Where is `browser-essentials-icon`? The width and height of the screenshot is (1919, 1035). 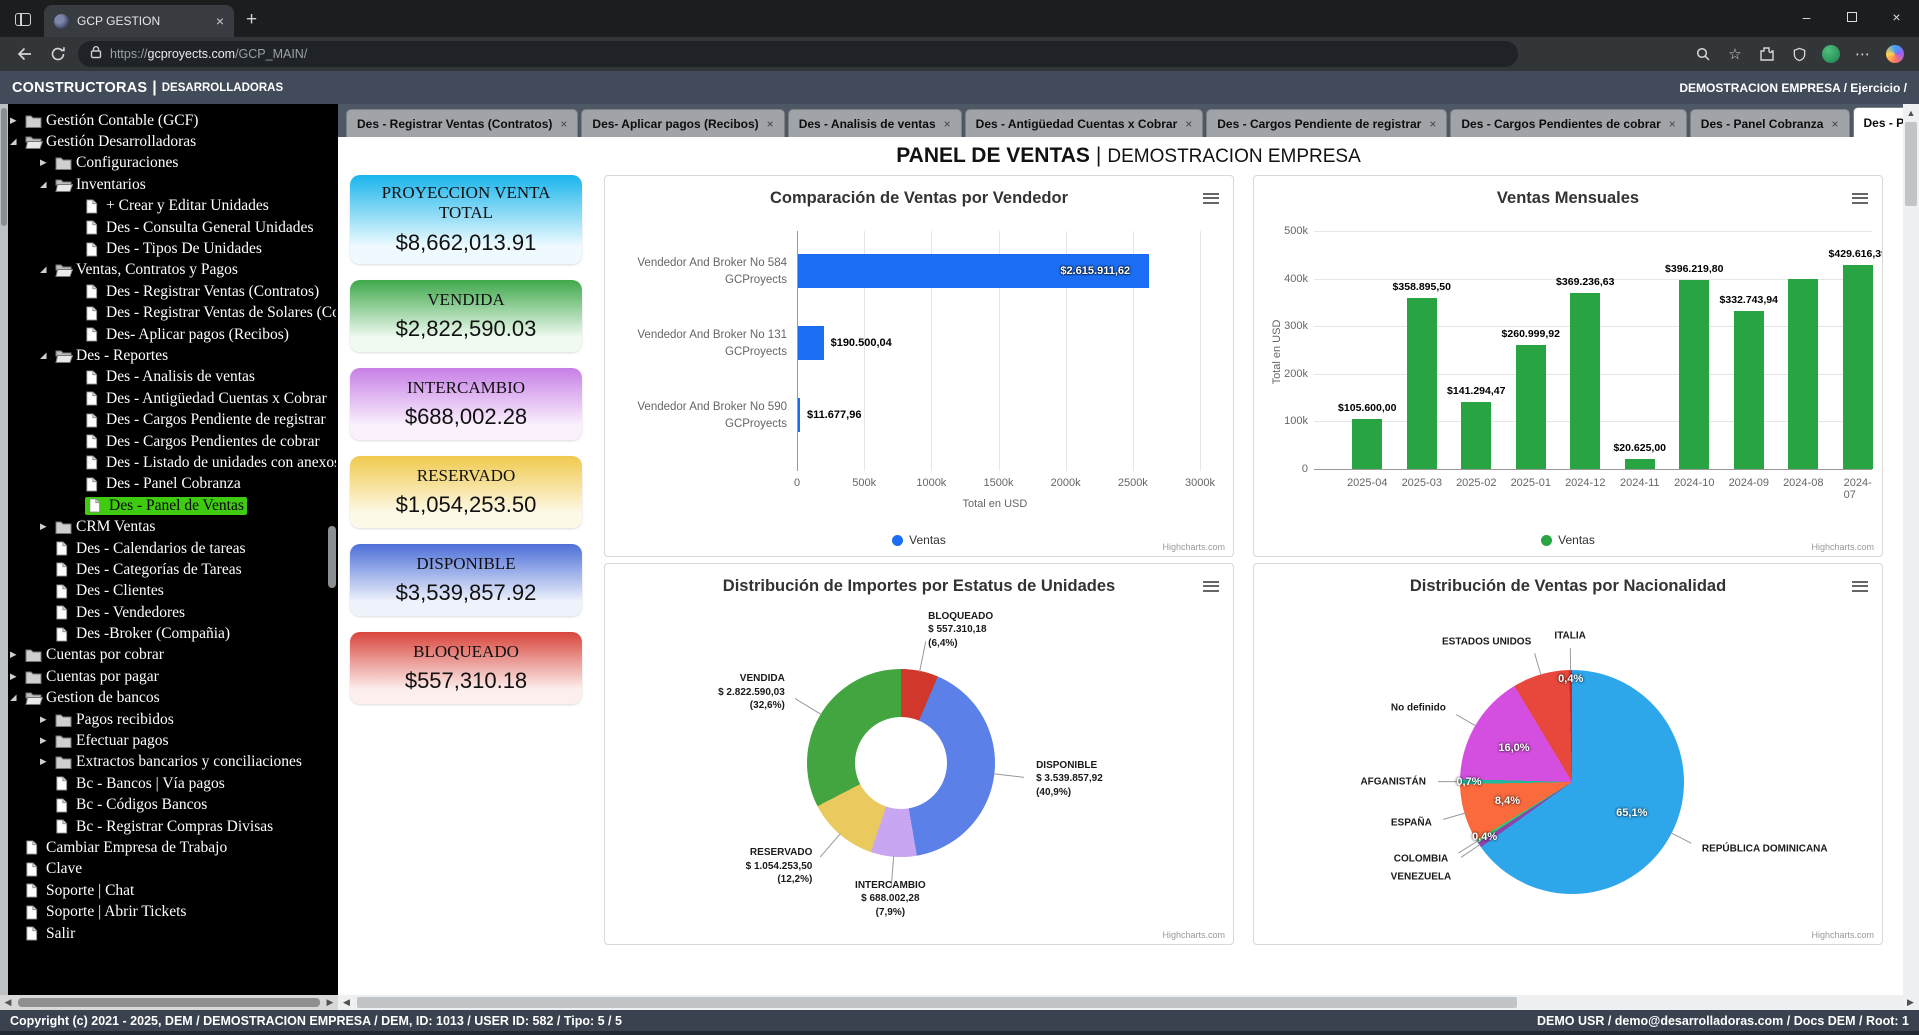
browser-essentials-icon is located at coordinates (1799, 54).